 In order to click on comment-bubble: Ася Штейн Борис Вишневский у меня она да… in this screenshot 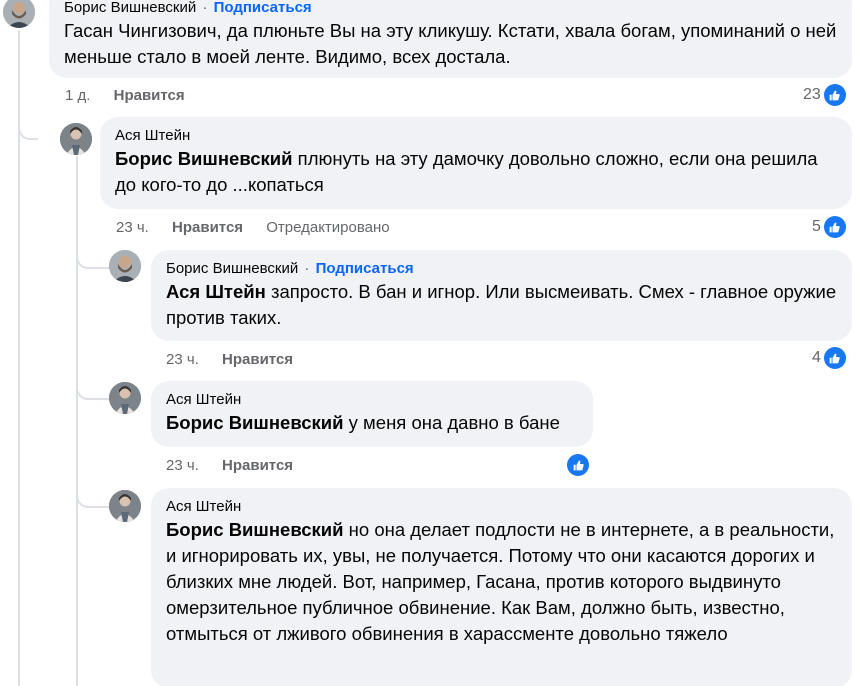, I will do `click(372, 414)`.